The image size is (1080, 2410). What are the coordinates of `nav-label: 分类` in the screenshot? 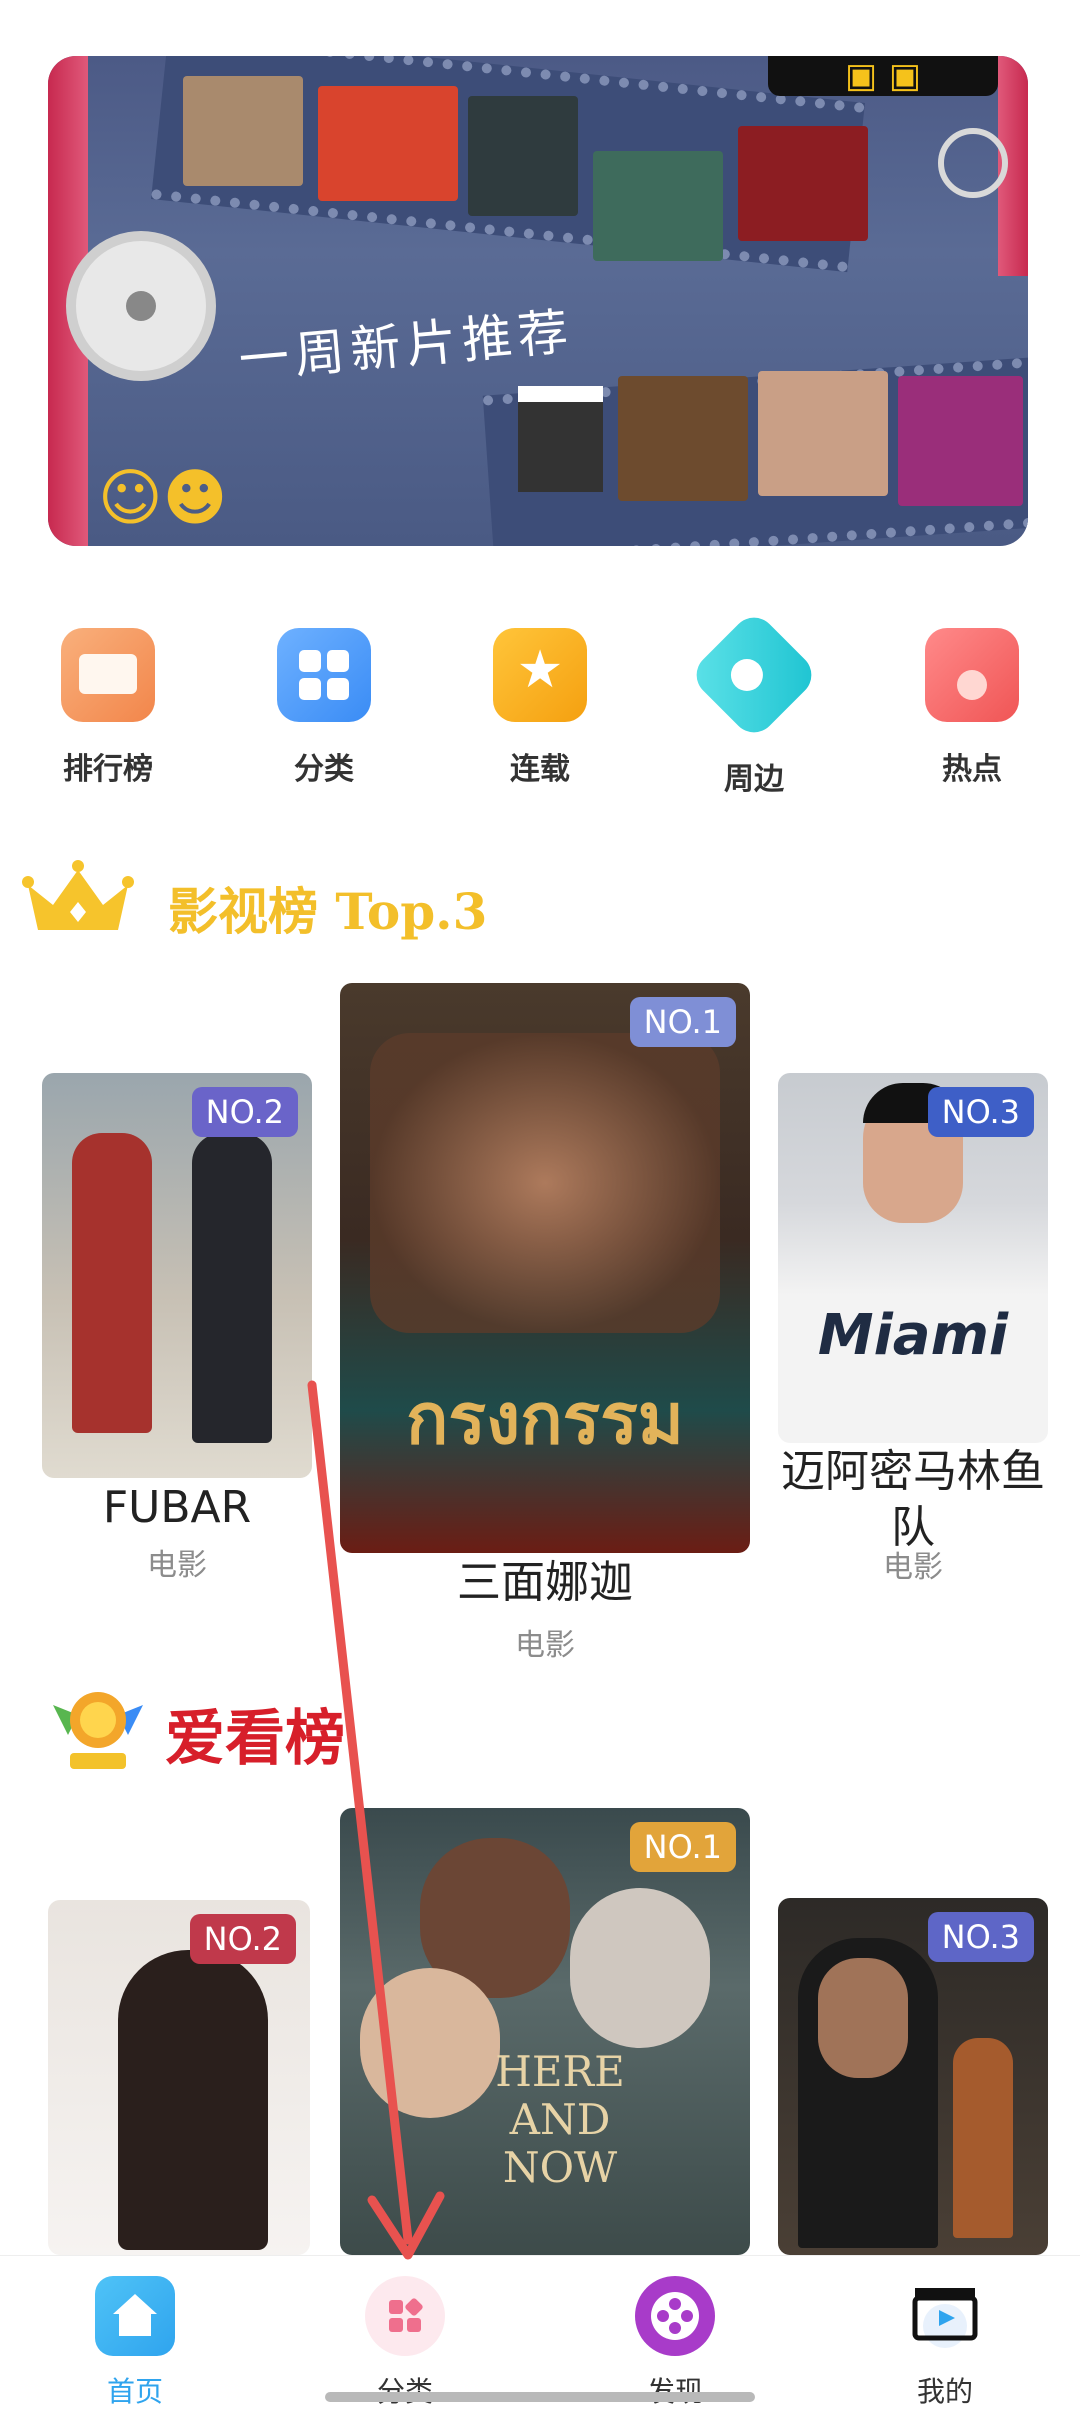 It's located at (405, 2390).